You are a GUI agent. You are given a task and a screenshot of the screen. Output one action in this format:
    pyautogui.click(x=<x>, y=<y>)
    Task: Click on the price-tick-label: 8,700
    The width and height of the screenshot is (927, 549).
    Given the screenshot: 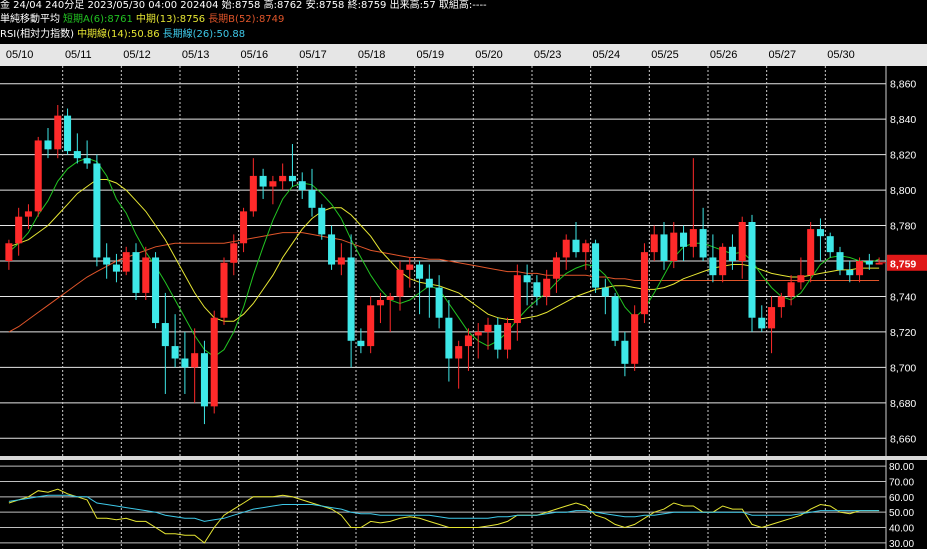 What is the action you would take?
    pyautogui.click(x=903, y=368)
    